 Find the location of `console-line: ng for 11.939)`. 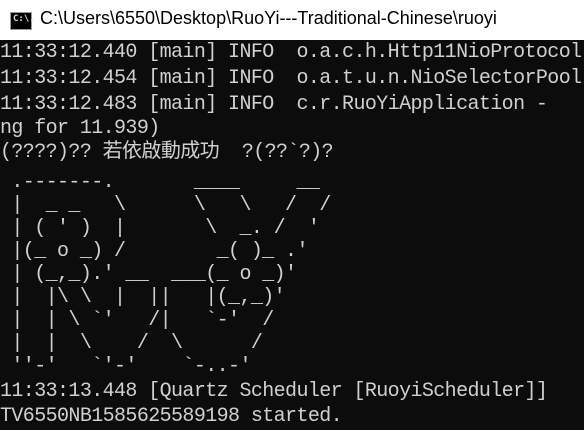

console-line: ng for 11.939) is located at coordinates (80, 128).